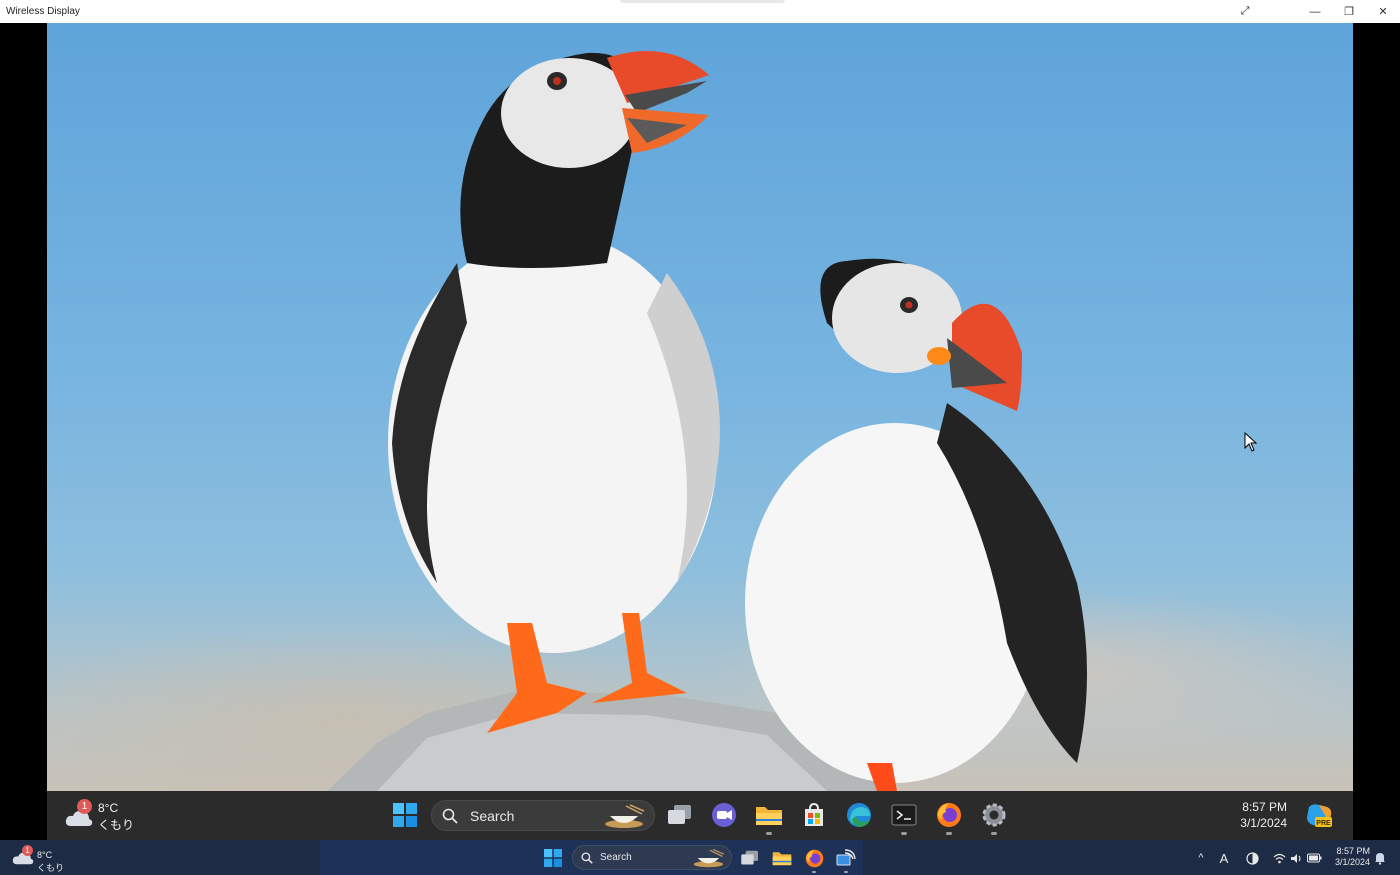 This screenshot has width=1400, height=875. What do you see at coordinates (1264, 807) in the screenshot?
I see `remote-clock-time: 8:57 PM` at bounding box center [1264, 807].